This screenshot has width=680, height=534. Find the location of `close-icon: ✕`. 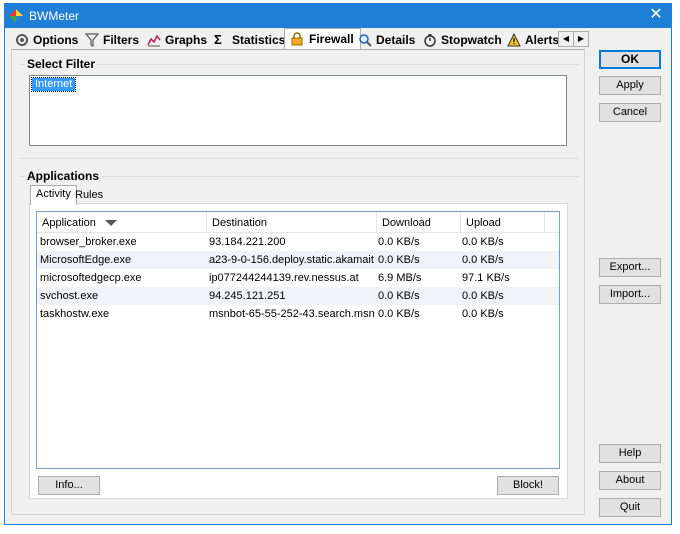

close-icon: ✕ is located at coordinates (656, 15).